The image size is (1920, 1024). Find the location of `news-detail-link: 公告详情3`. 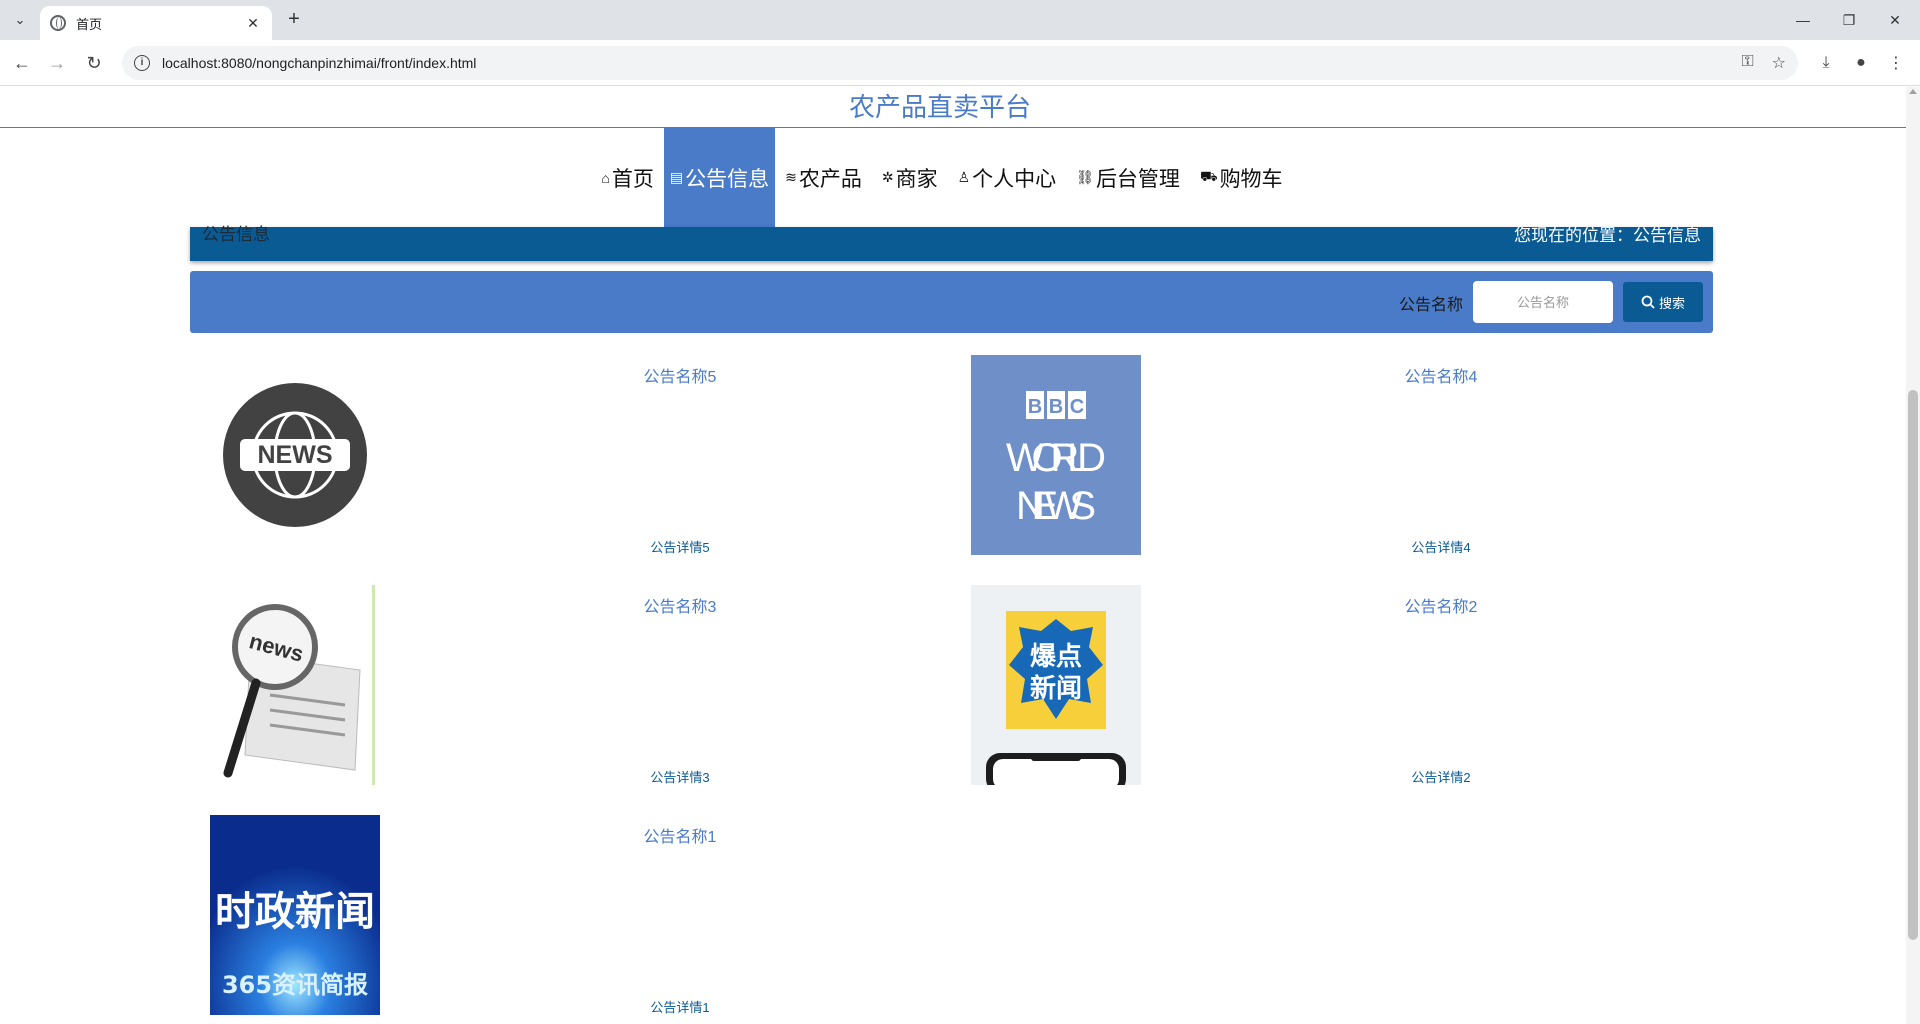

news-detail-link: 公告详情3 is located at coordinates (680, 776).